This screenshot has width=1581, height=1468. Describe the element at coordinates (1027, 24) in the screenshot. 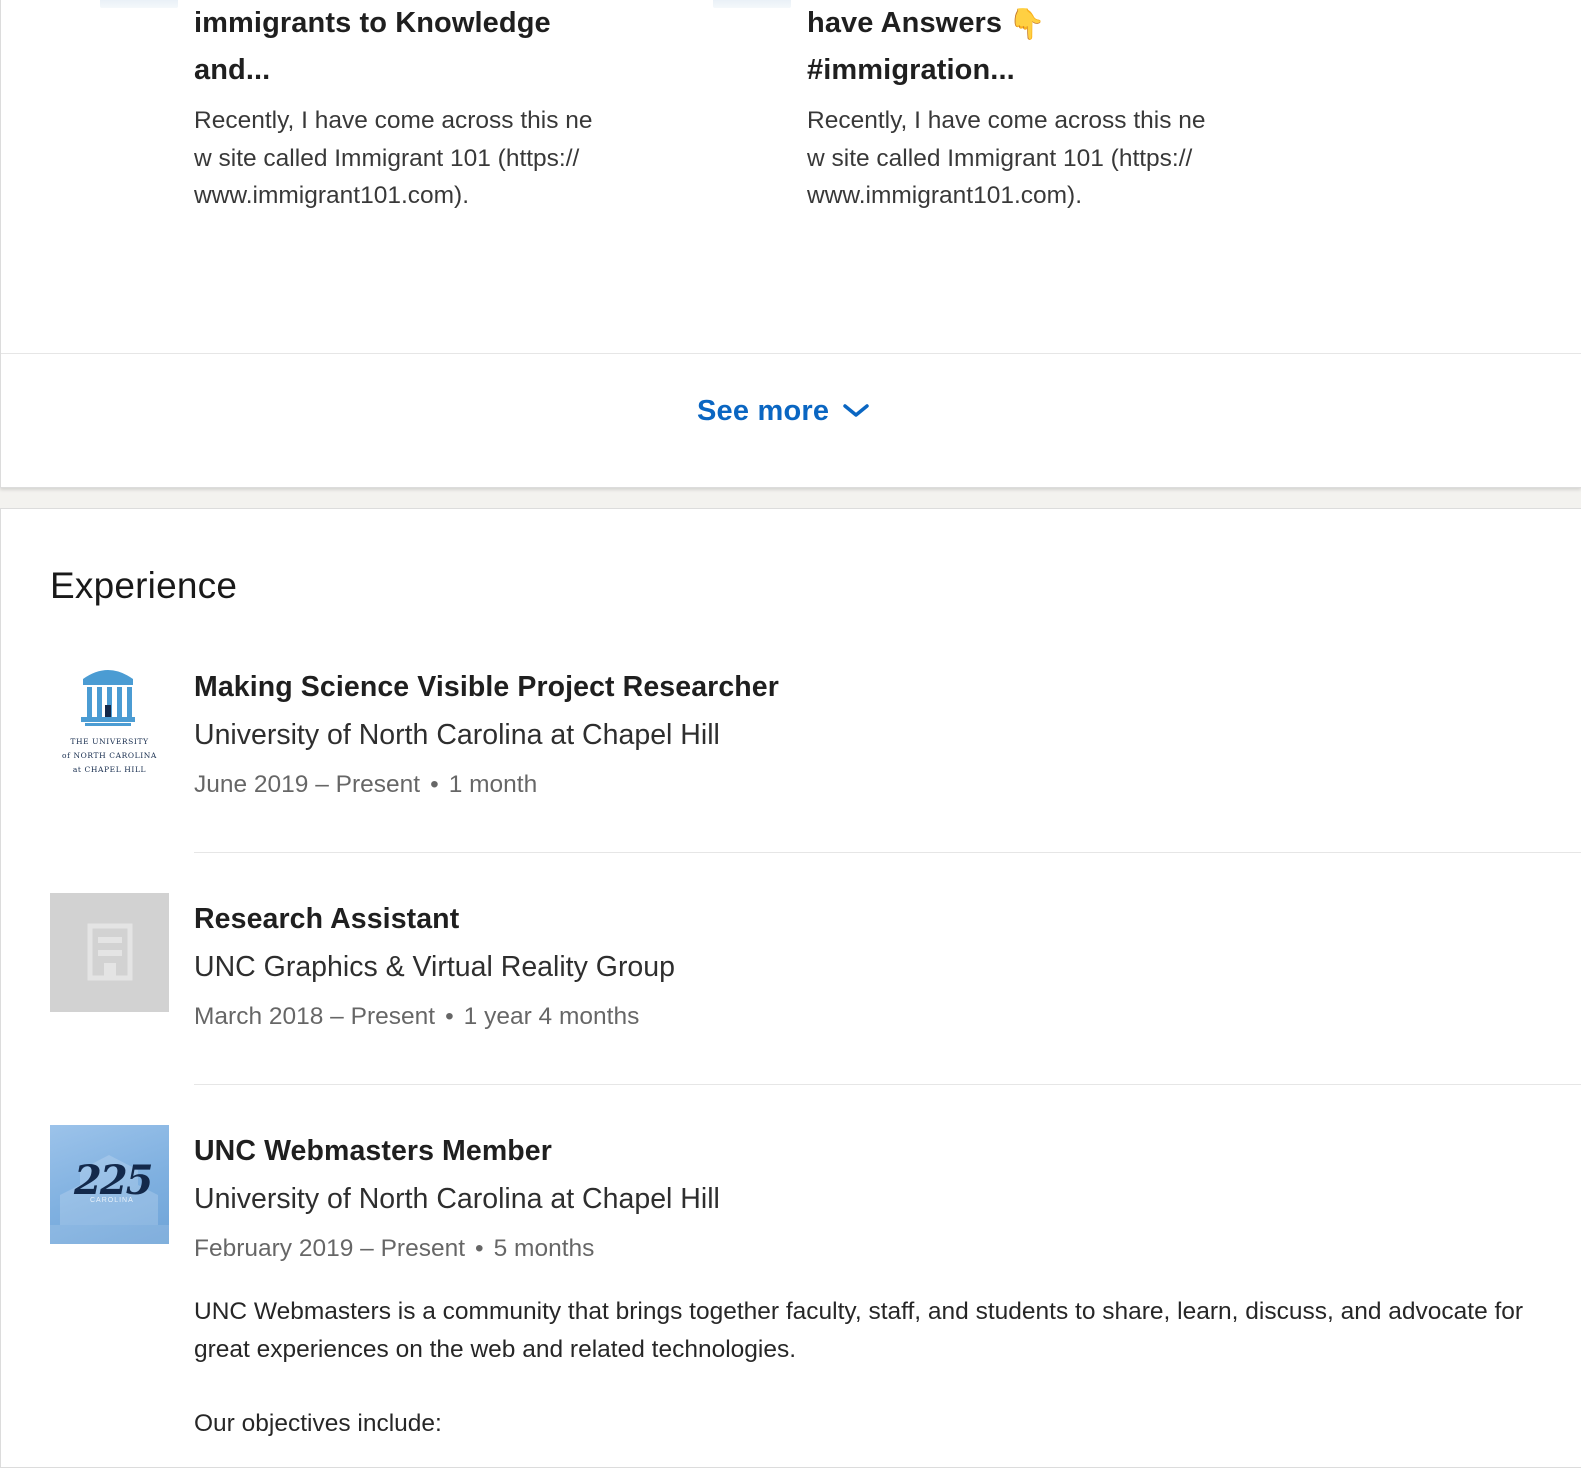

I see `backhand-pointing-down-icon: 👇` at that location.